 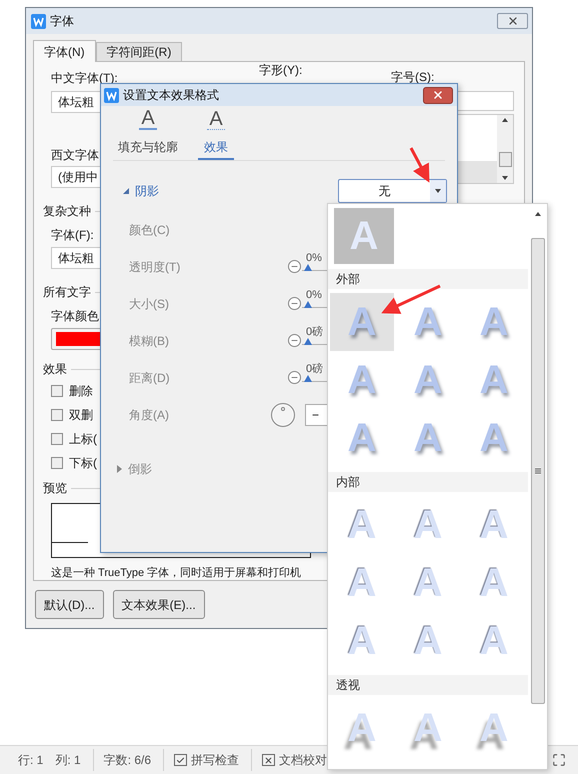 What do you see at coordinates (83, 463) in the screenshot?
I see `checkbox-label: 下标(` at bounding box center [83, 463].